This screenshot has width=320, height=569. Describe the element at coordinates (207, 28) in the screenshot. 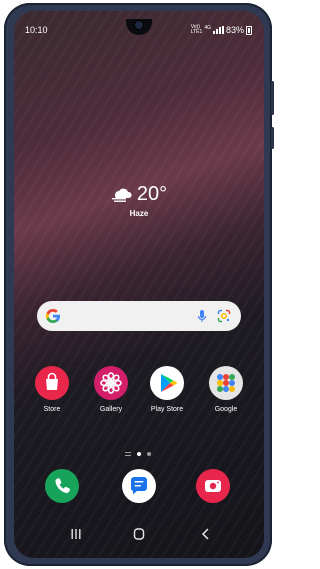

I see `network-type: 4G` at that location.